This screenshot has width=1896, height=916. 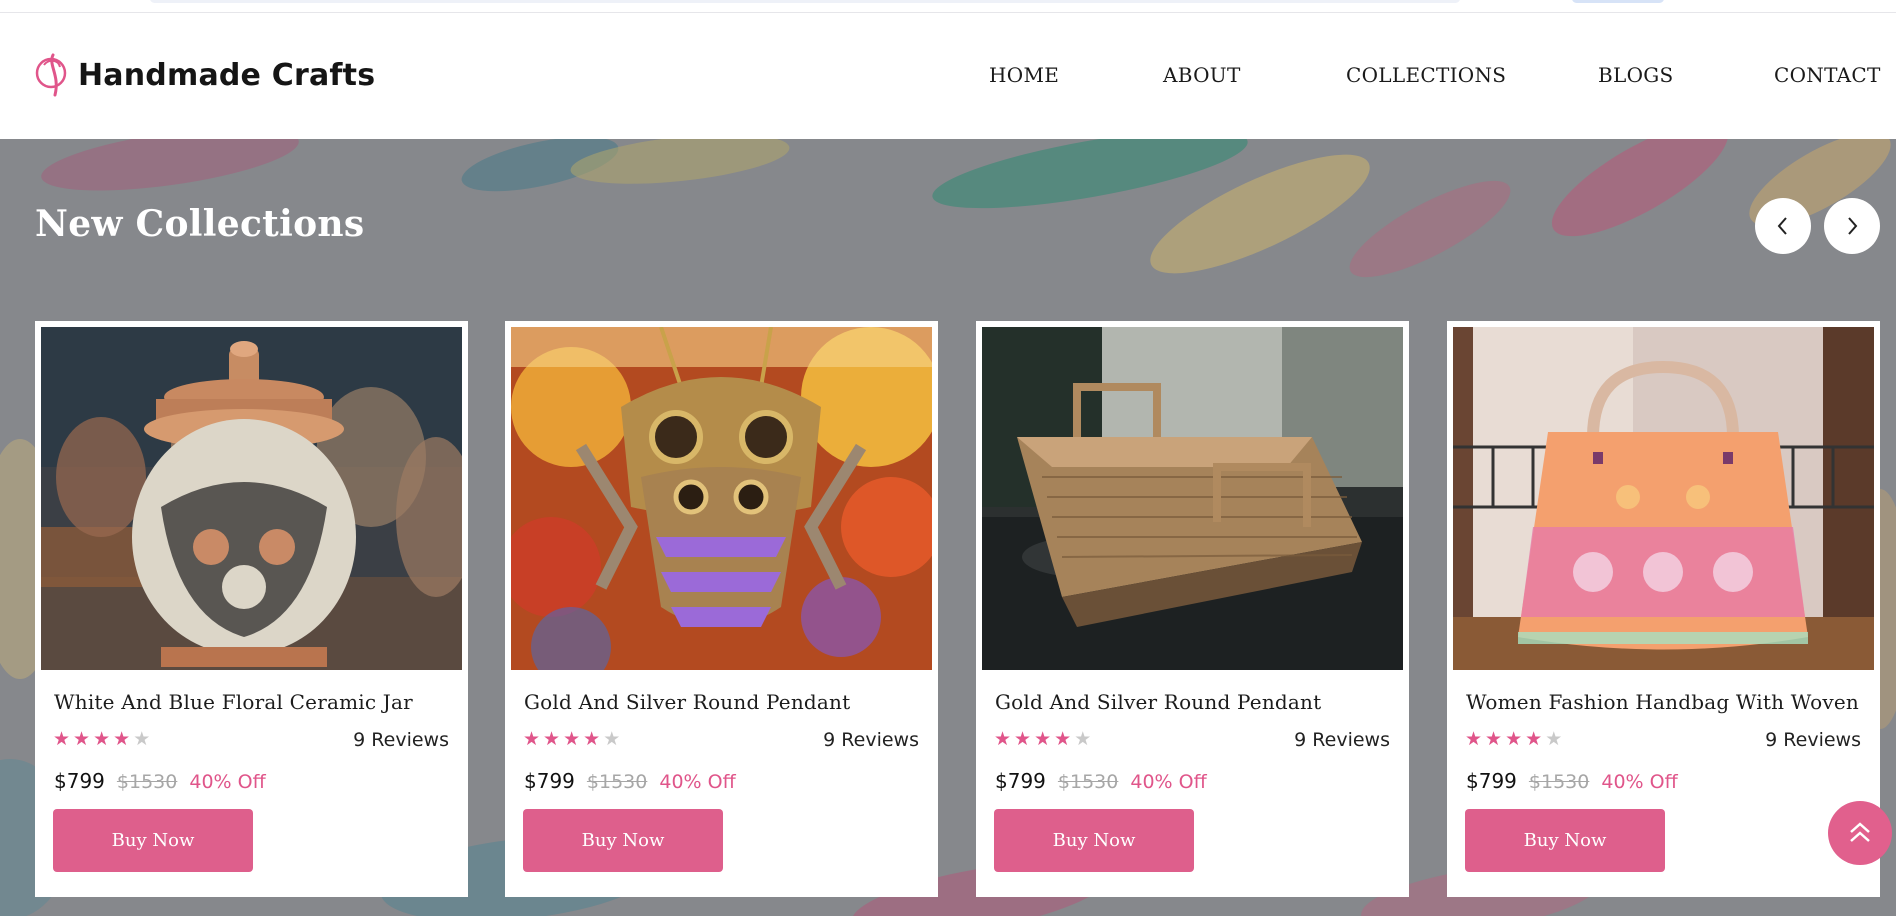 I want to click on product-title: Women Fashion Handbag With Woven, so click(x=1662, y=702).